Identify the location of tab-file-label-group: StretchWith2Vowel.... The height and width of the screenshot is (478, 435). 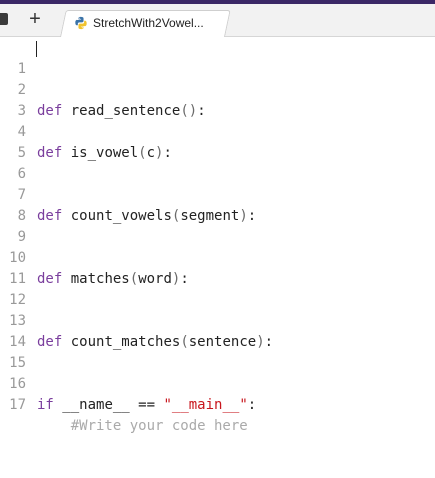
(139, 23).